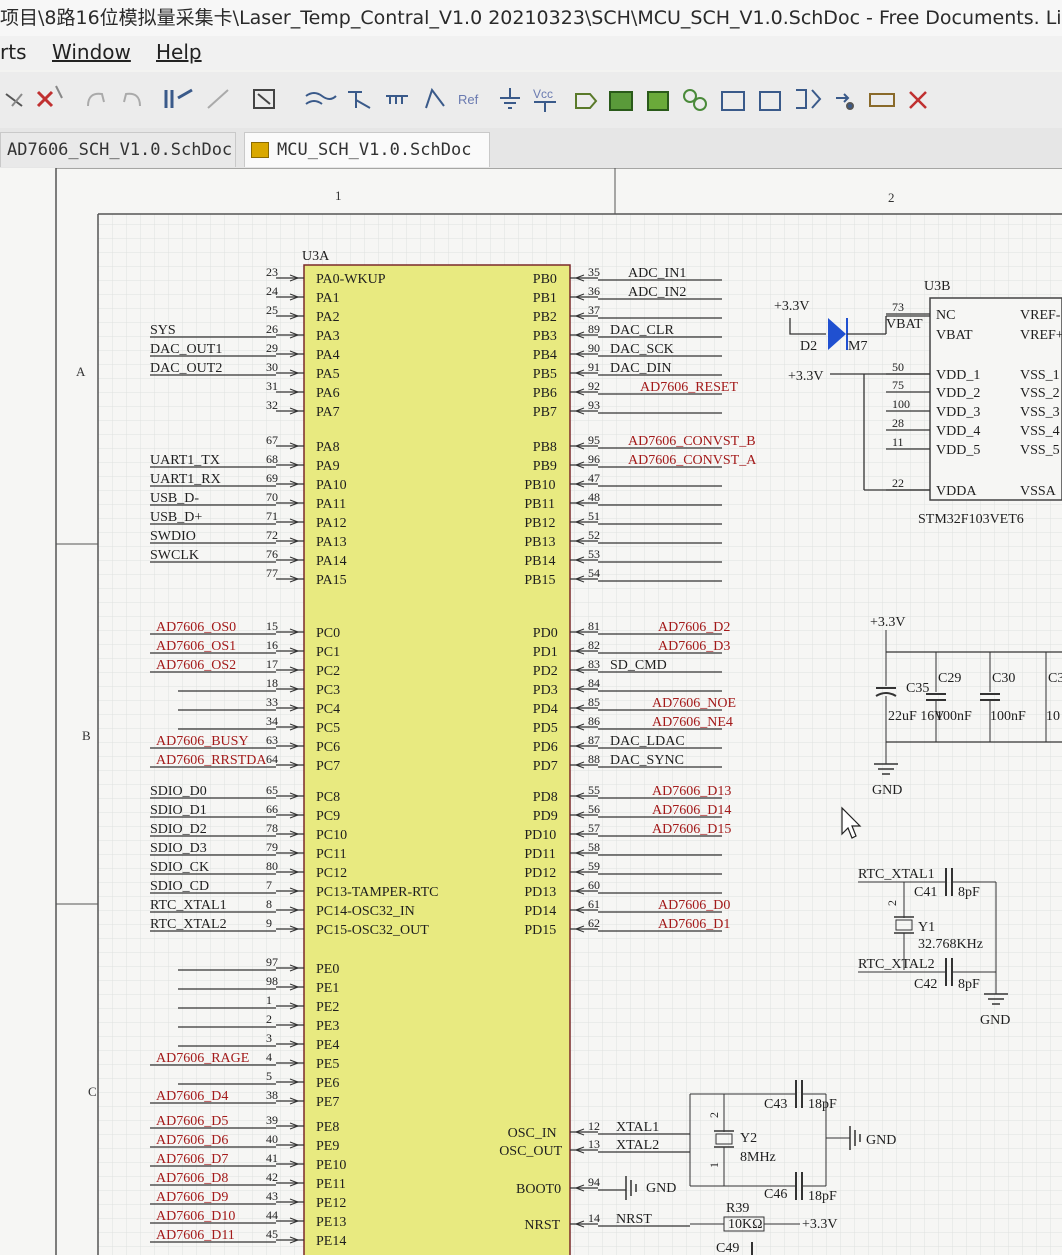  I want to click on u3b-pin-vref: VREF-, so click(1040, 315).